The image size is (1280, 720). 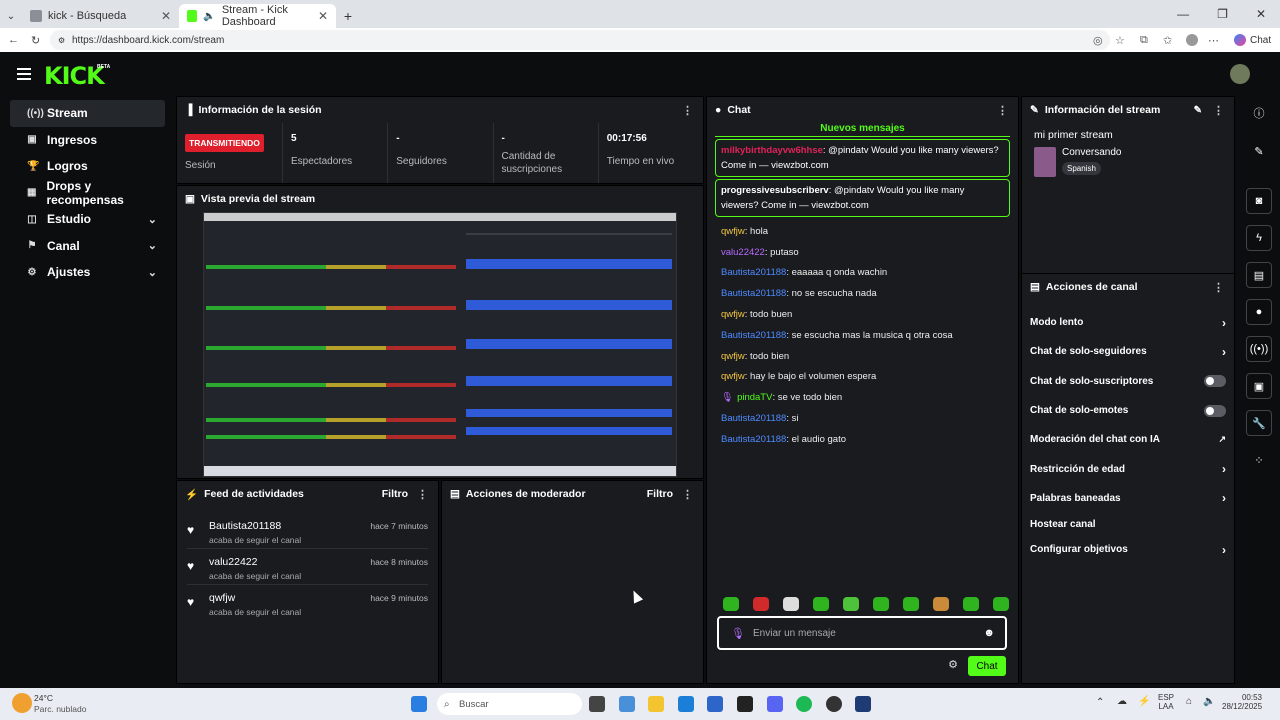 I want to click on restore-icon: ❐, so click(x=1222, y=14).